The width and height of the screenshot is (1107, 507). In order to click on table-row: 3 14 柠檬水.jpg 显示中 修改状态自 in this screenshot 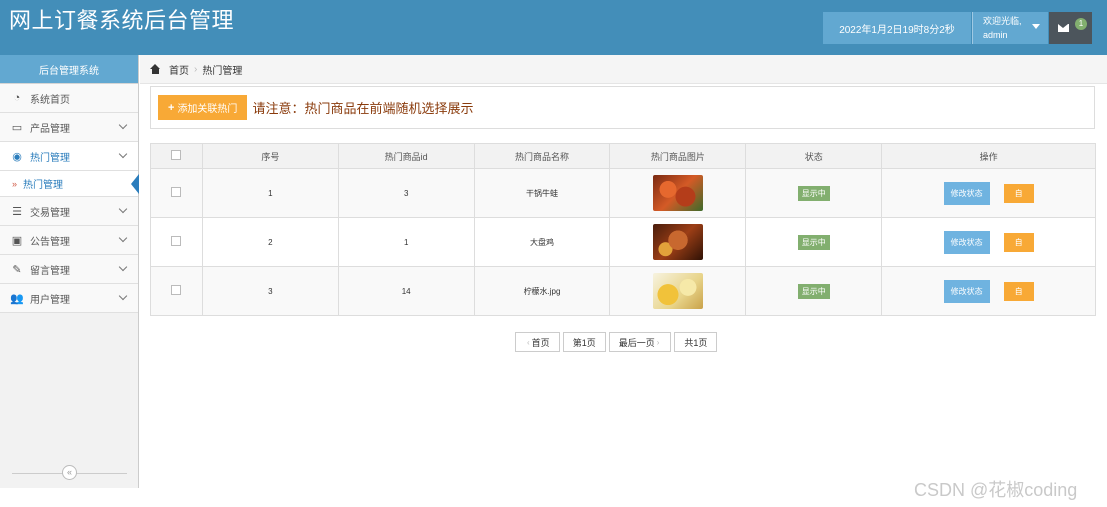, I will do `click(623, 291)`.